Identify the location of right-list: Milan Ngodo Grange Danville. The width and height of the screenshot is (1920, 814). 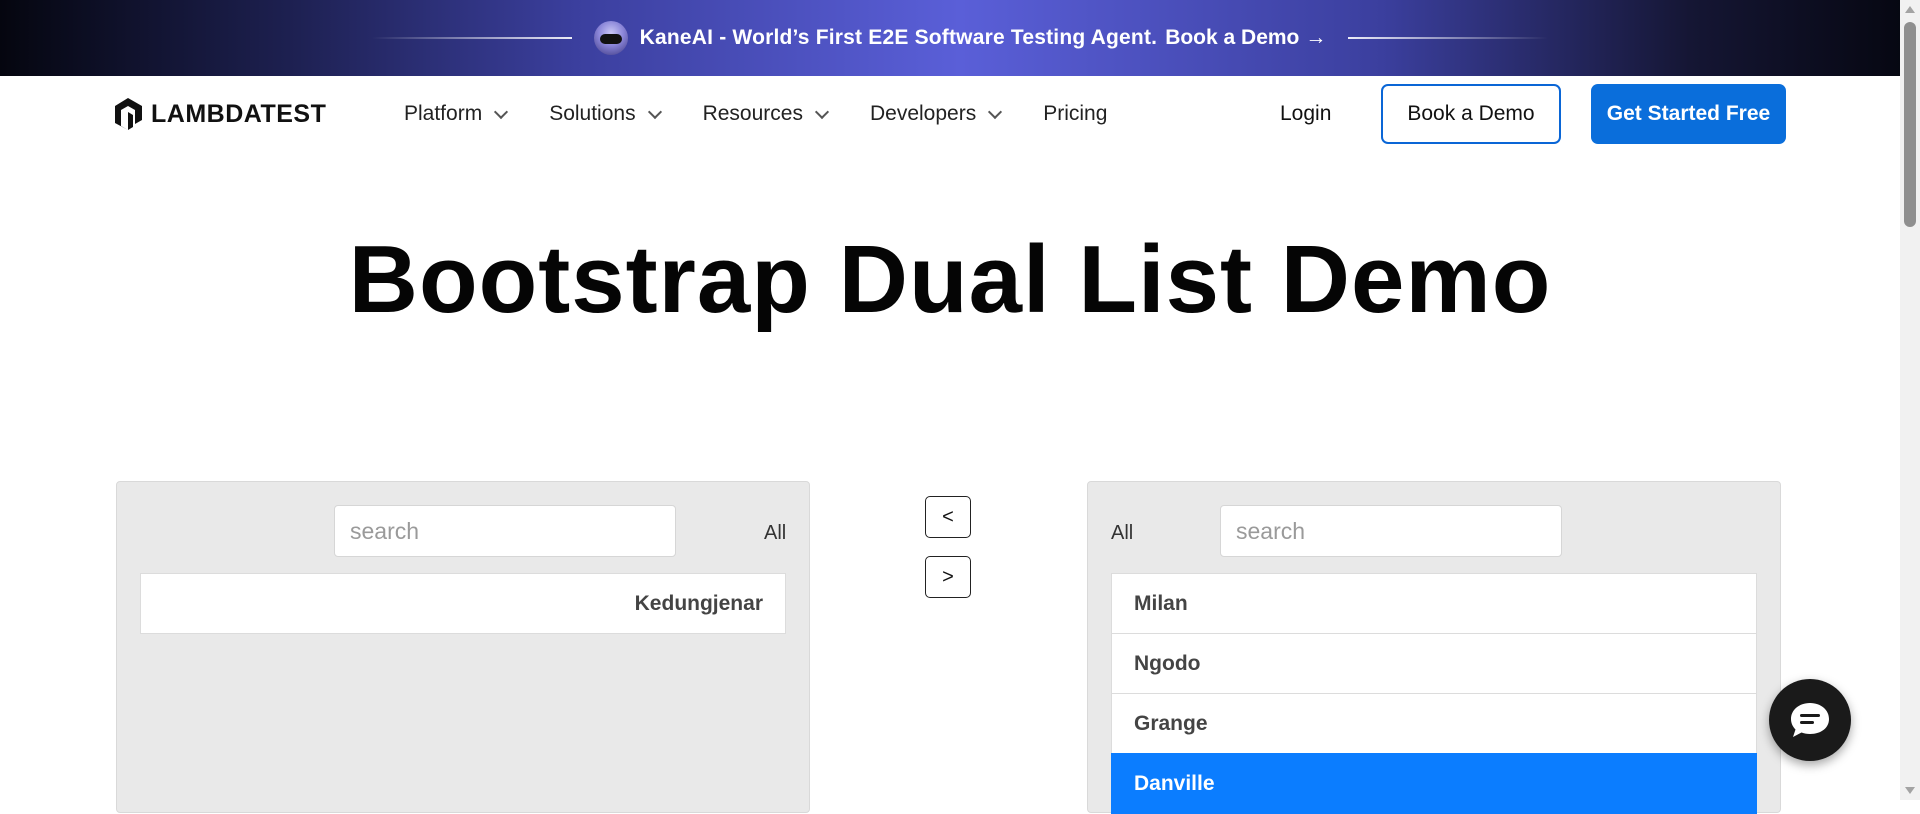
(1434, 693).